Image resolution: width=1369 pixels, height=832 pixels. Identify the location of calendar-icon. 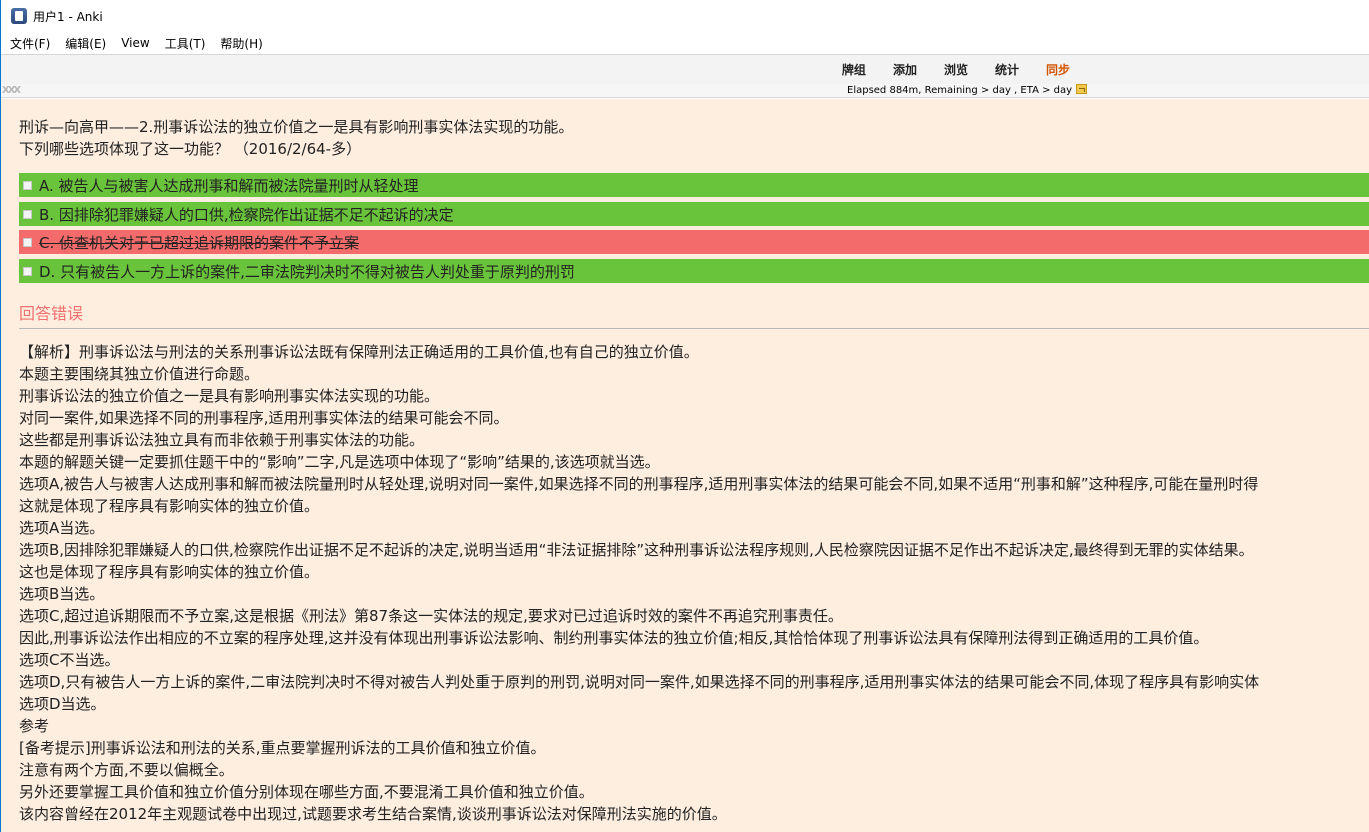
(1082, 89).